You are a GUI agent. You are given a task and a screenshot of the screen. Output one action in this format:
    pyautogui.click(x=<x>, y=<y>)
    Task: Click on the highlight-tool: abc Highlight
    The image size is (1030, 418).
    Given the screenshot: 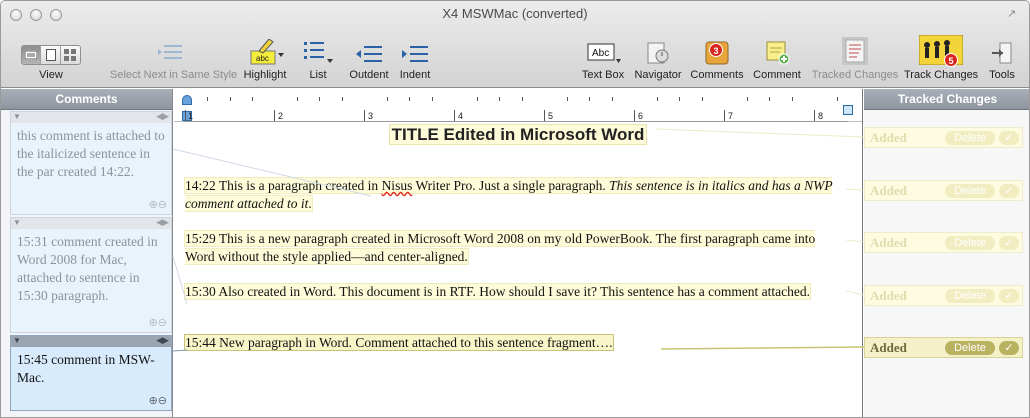 What is the action you would take?
    pyautogui.click(x=265, y=60)
    